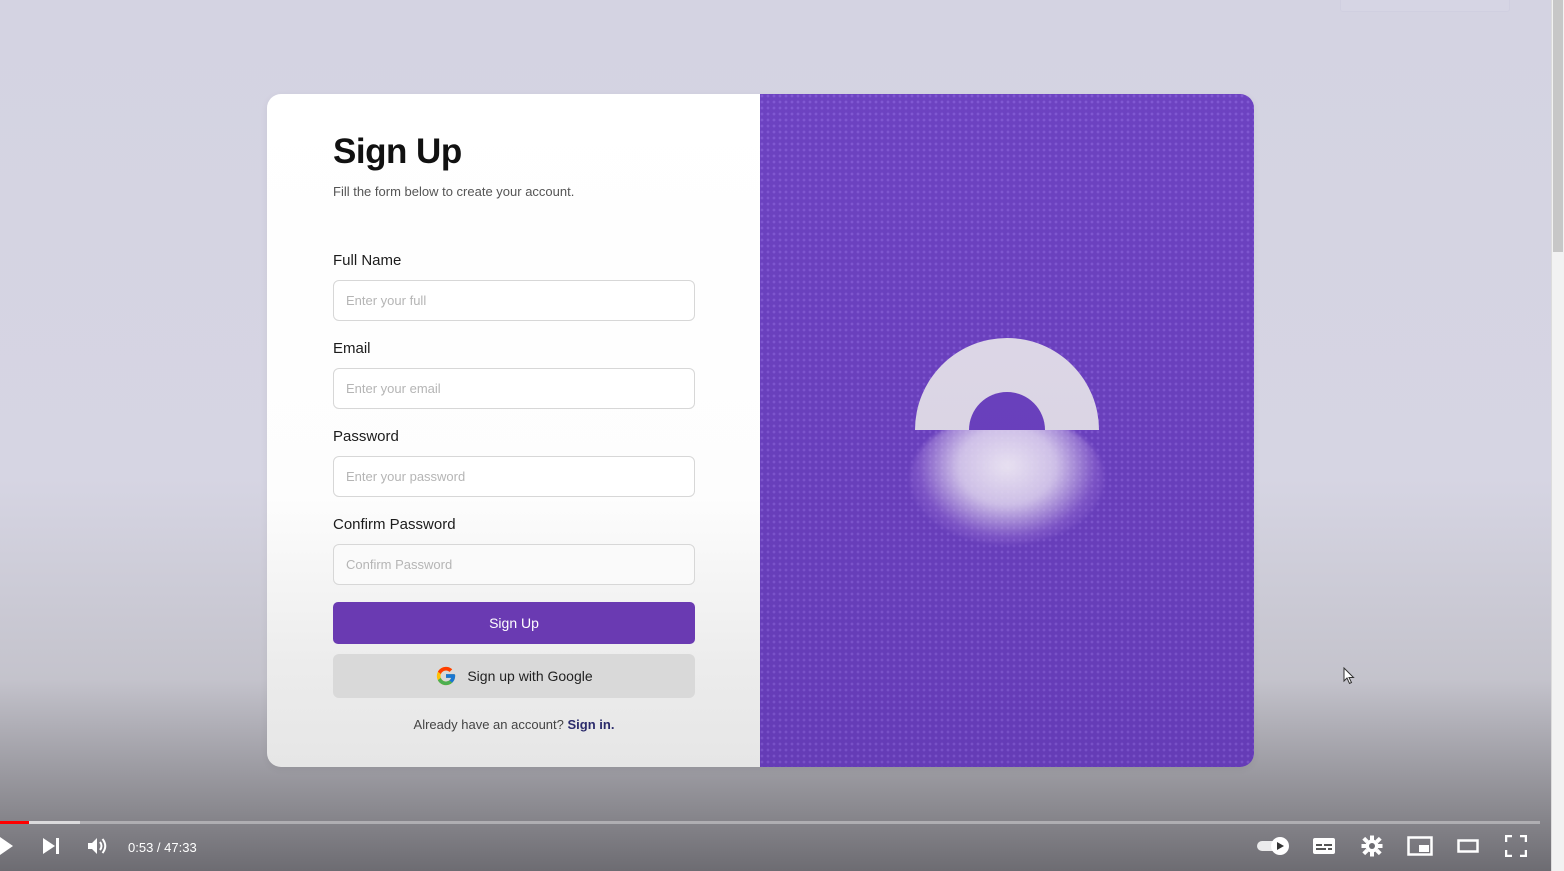 Image resolution: width=1564 pixels, height=871 pixels. I want to click on volume-icon, so click(97, 846).